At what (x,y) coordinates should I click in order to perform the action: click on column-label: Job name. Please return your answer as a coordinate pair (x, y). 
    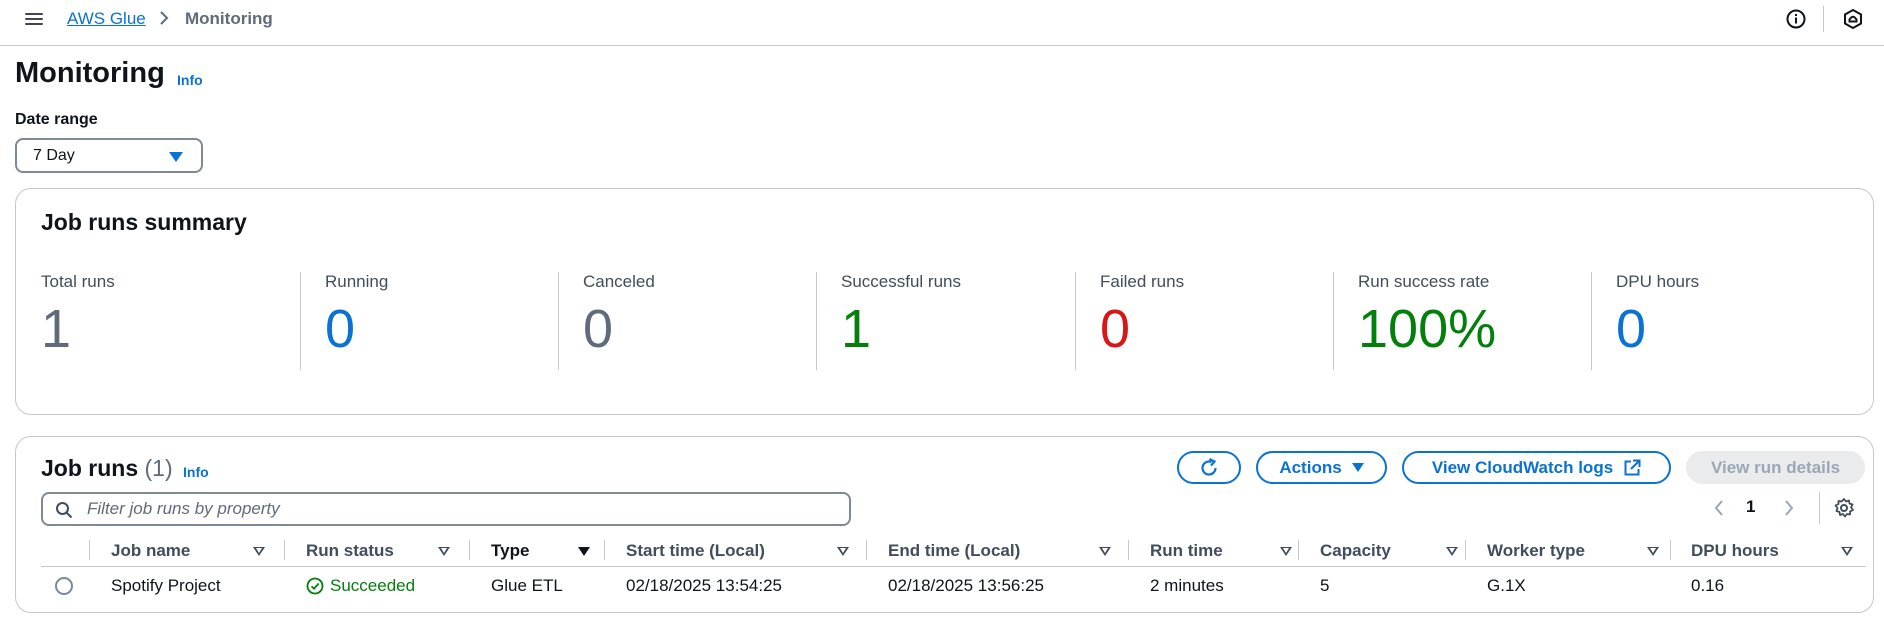
    Looking at the image, I should click on (151, 550).